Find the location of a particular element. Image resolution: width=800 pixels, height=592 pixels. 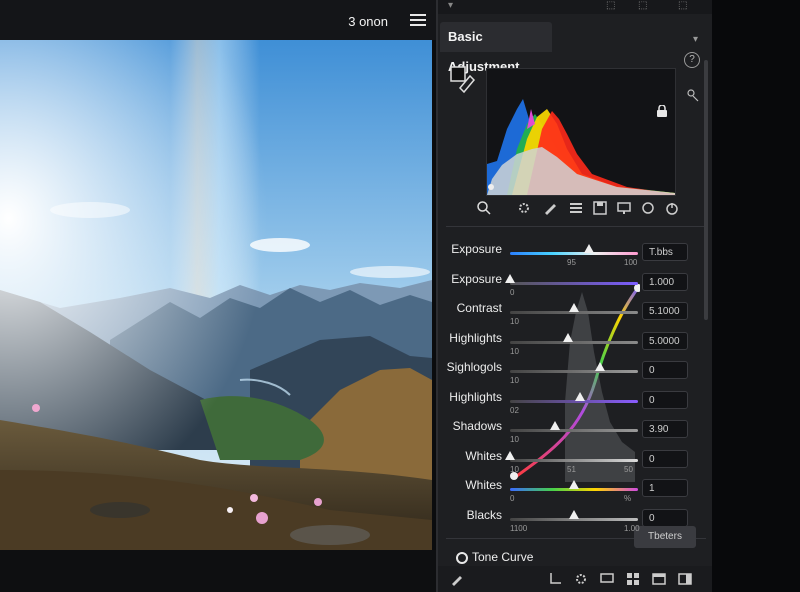

slider-tick-label: 1.00 is located at coordinates (632, 528).